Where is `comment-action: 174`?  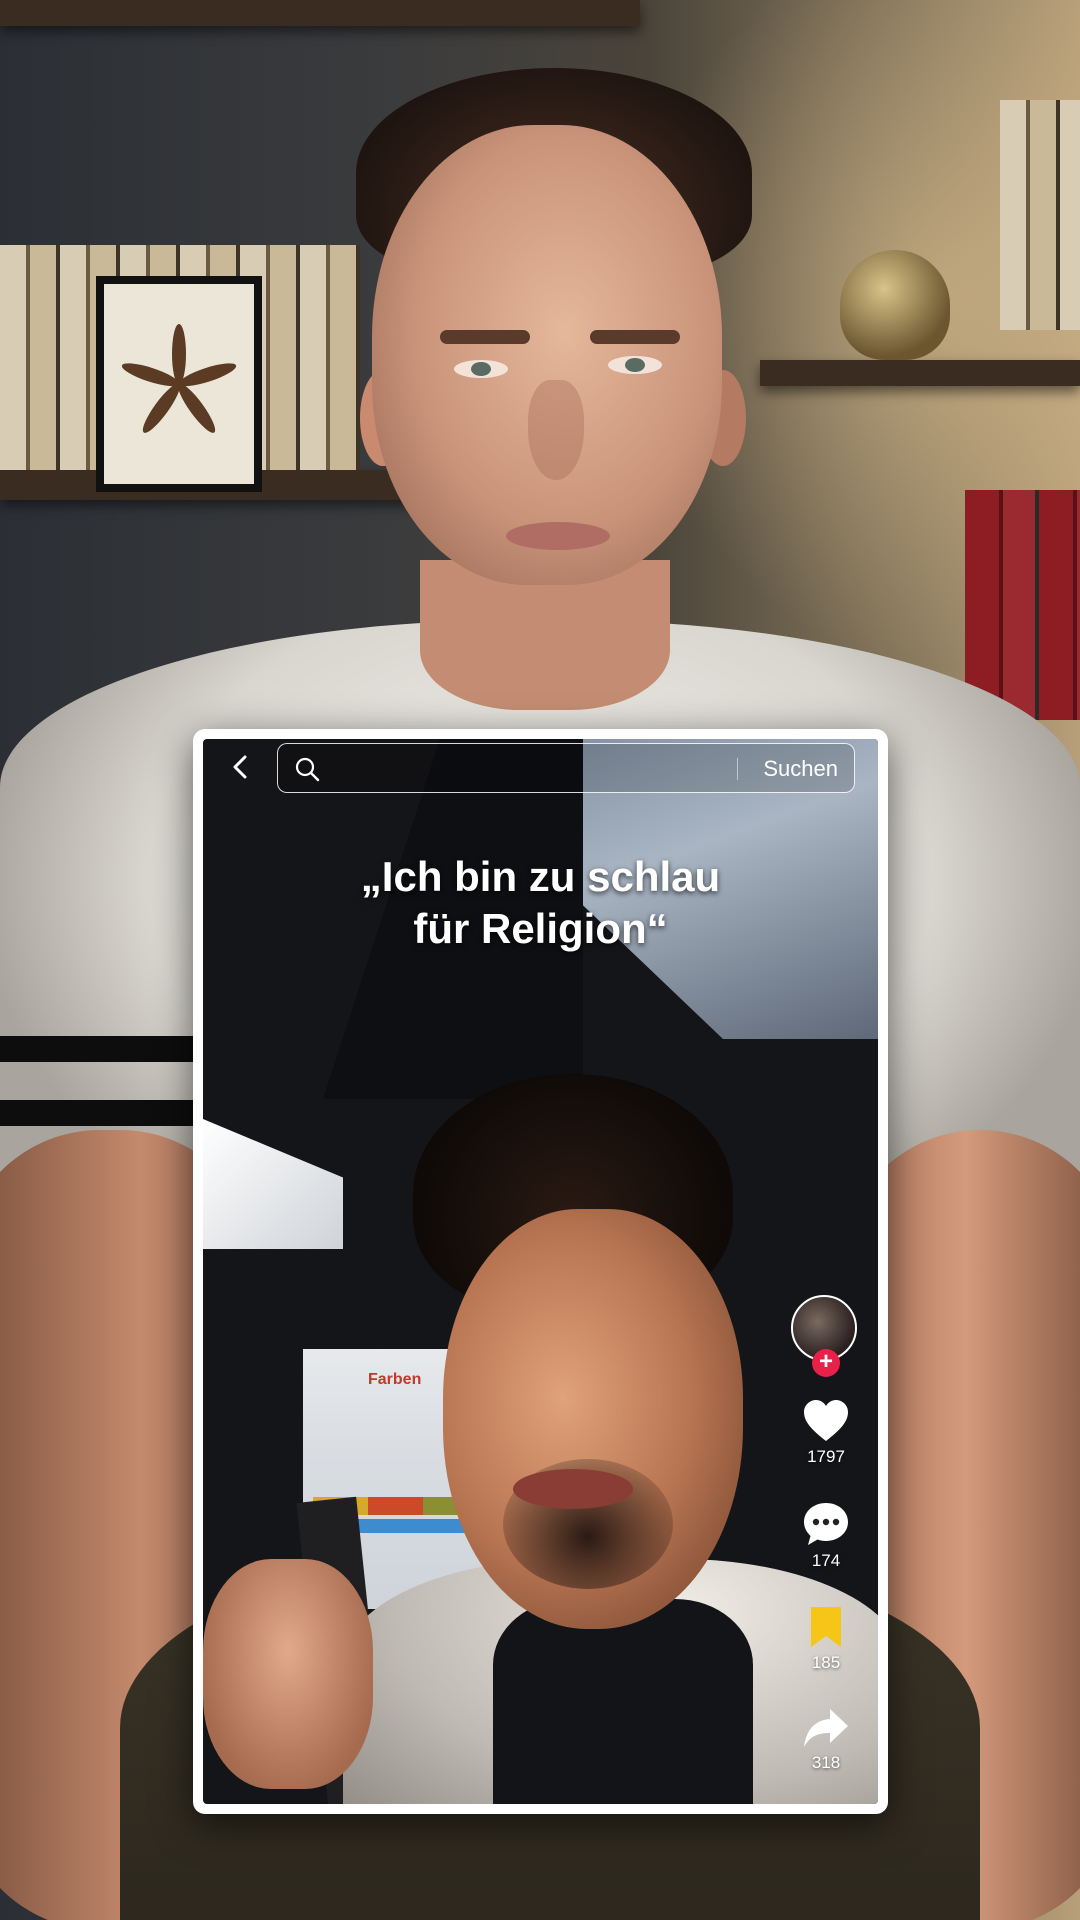 comment-action: 174 is located at coordinates (826, 1536).